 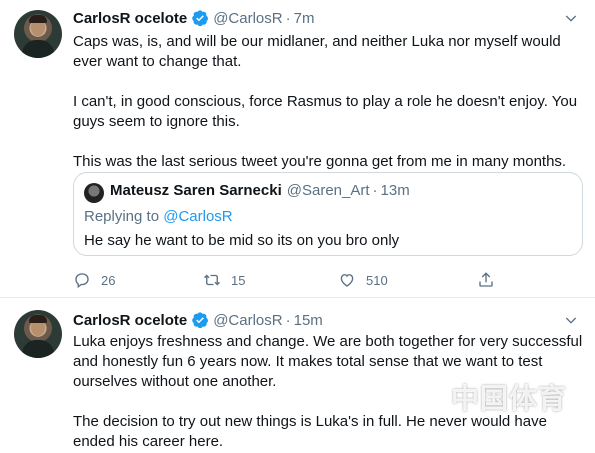 What do you see at coordinates (238, 280) in the screenshot?
I see `retweet-count: 15` at bounding box center [238, 280].